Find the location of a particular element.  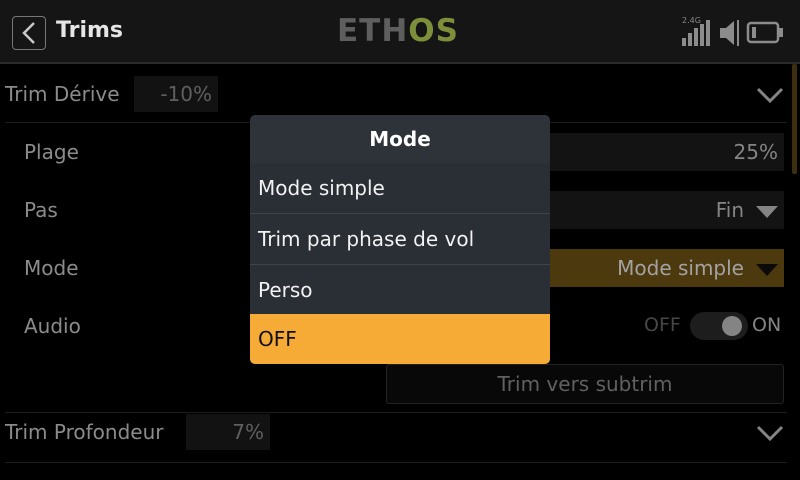

popup-option-perso: Perso is located at coordinates (400, 290).